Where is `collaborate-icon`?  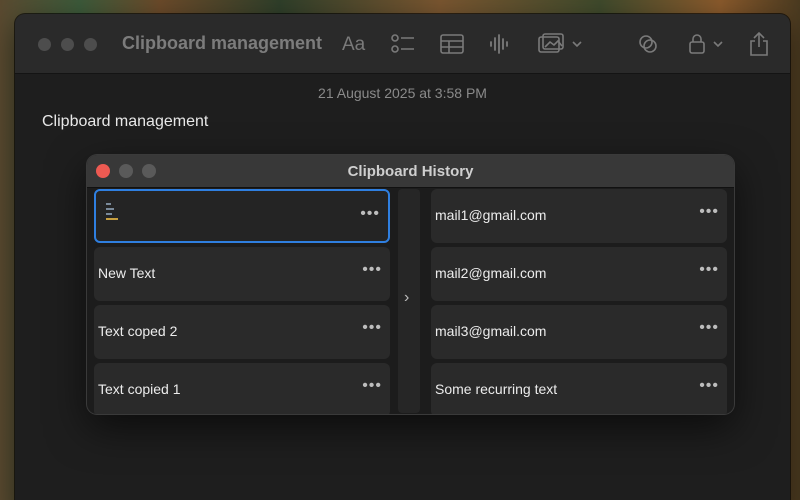
collaborate-icon is located at coordinates (649, 44).